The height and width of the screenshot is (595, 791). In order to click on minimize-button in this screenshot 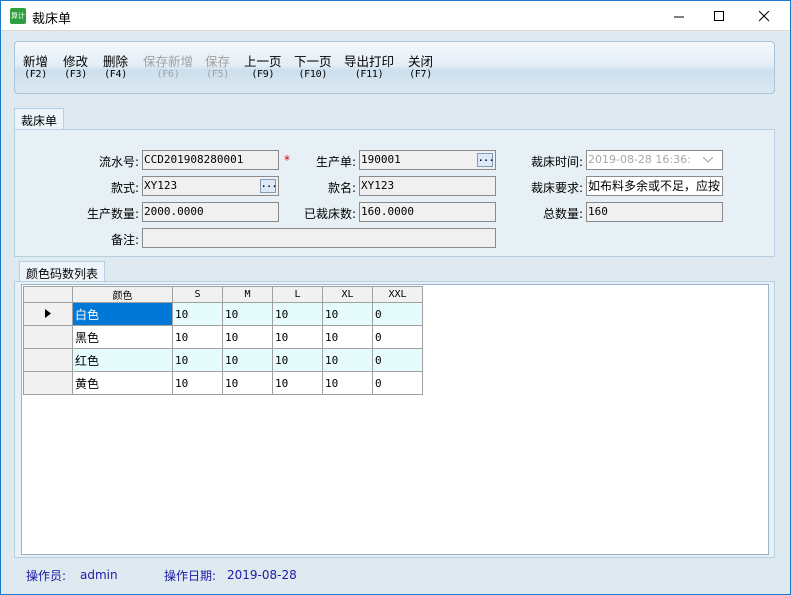, I will do `click(679, 16)`.